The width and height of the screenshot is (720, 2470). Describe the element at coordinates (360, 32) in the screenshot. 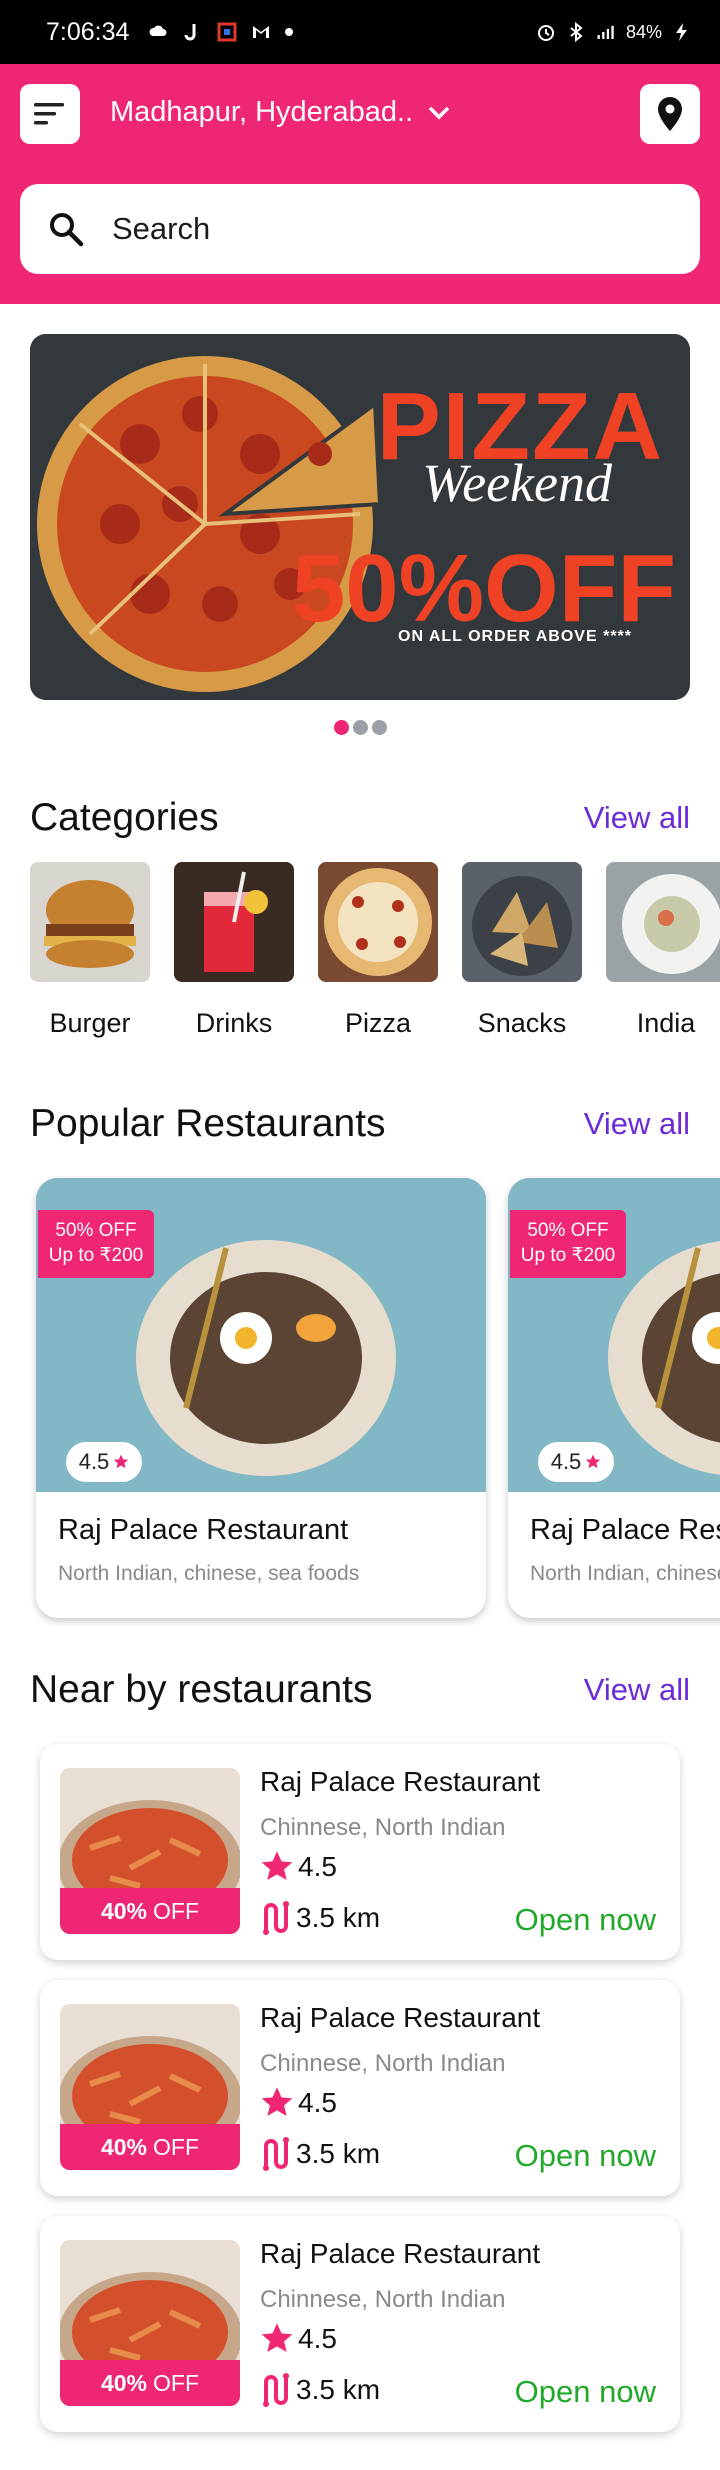

I see `status-bar: 7:06:34 84%` at that location.